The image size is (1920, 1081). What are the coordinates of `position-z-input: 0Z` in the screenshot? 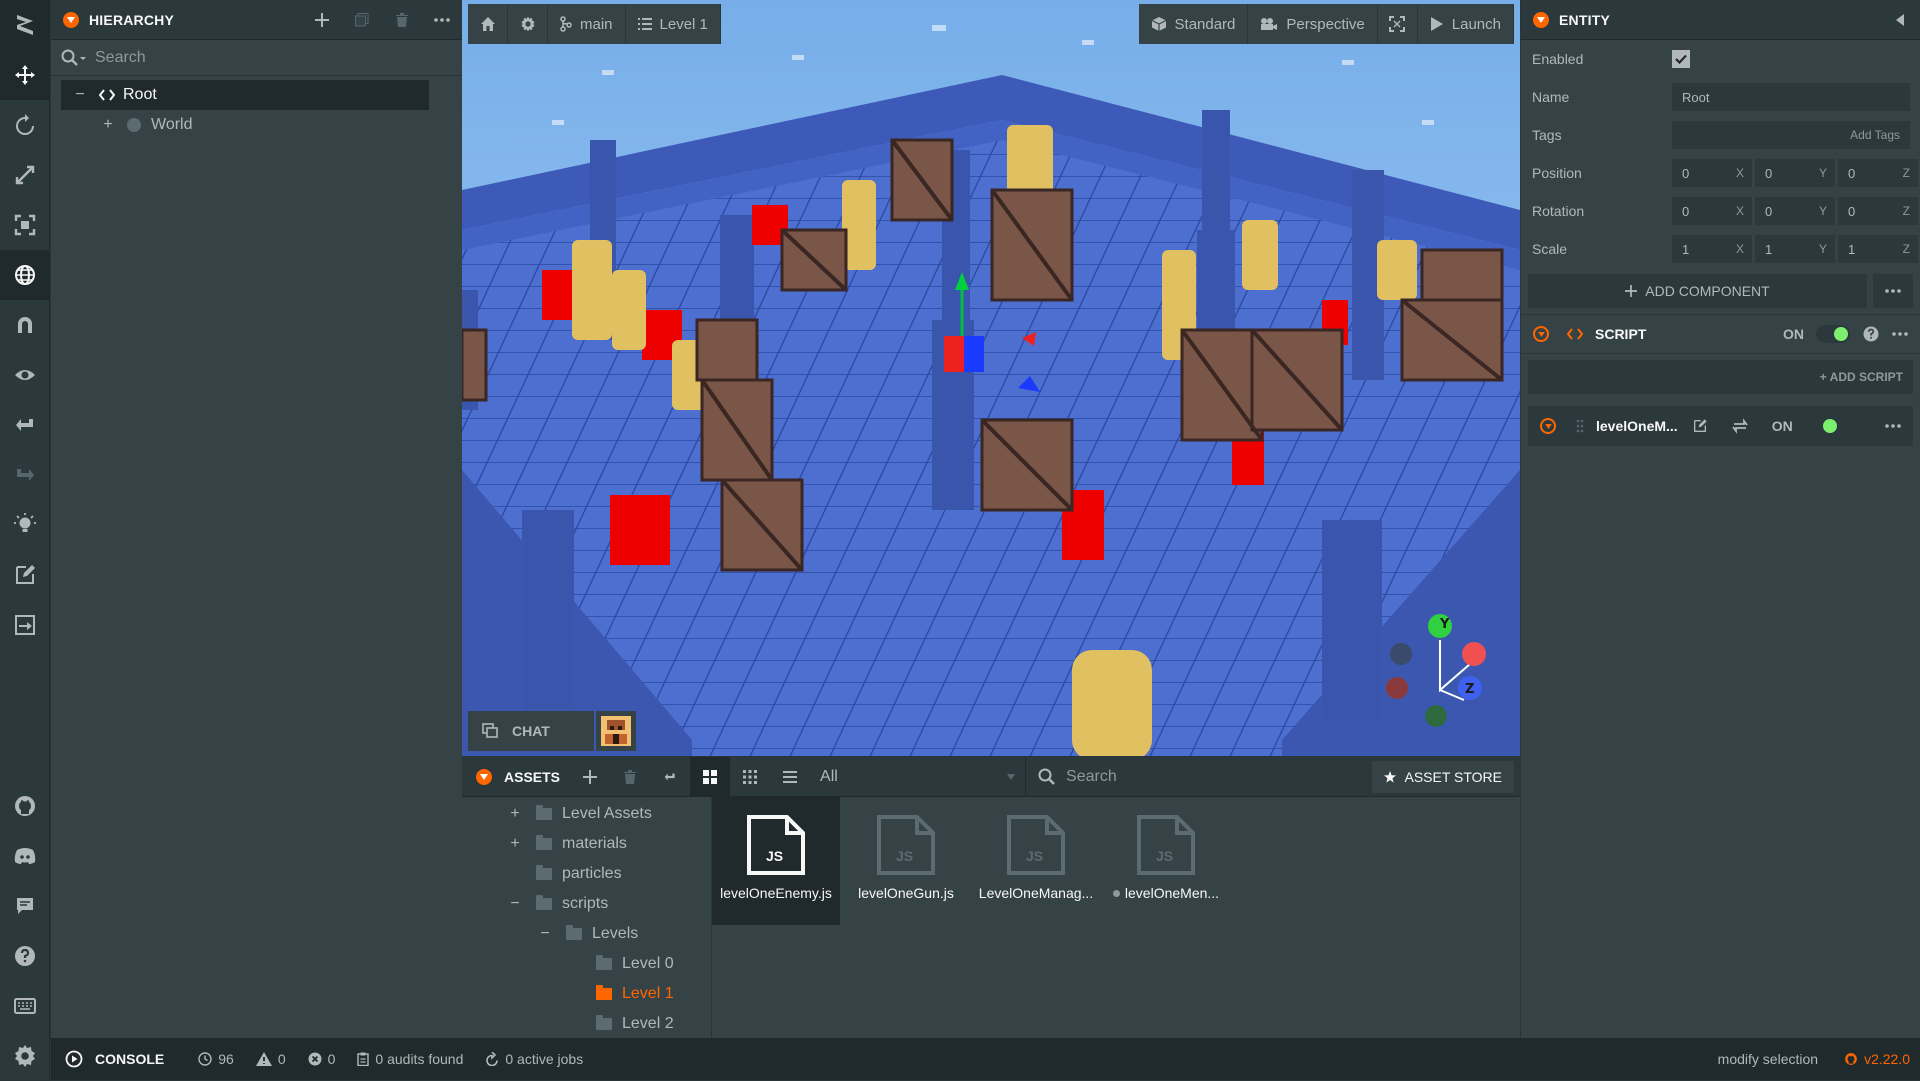 It's located at (1878, 173).